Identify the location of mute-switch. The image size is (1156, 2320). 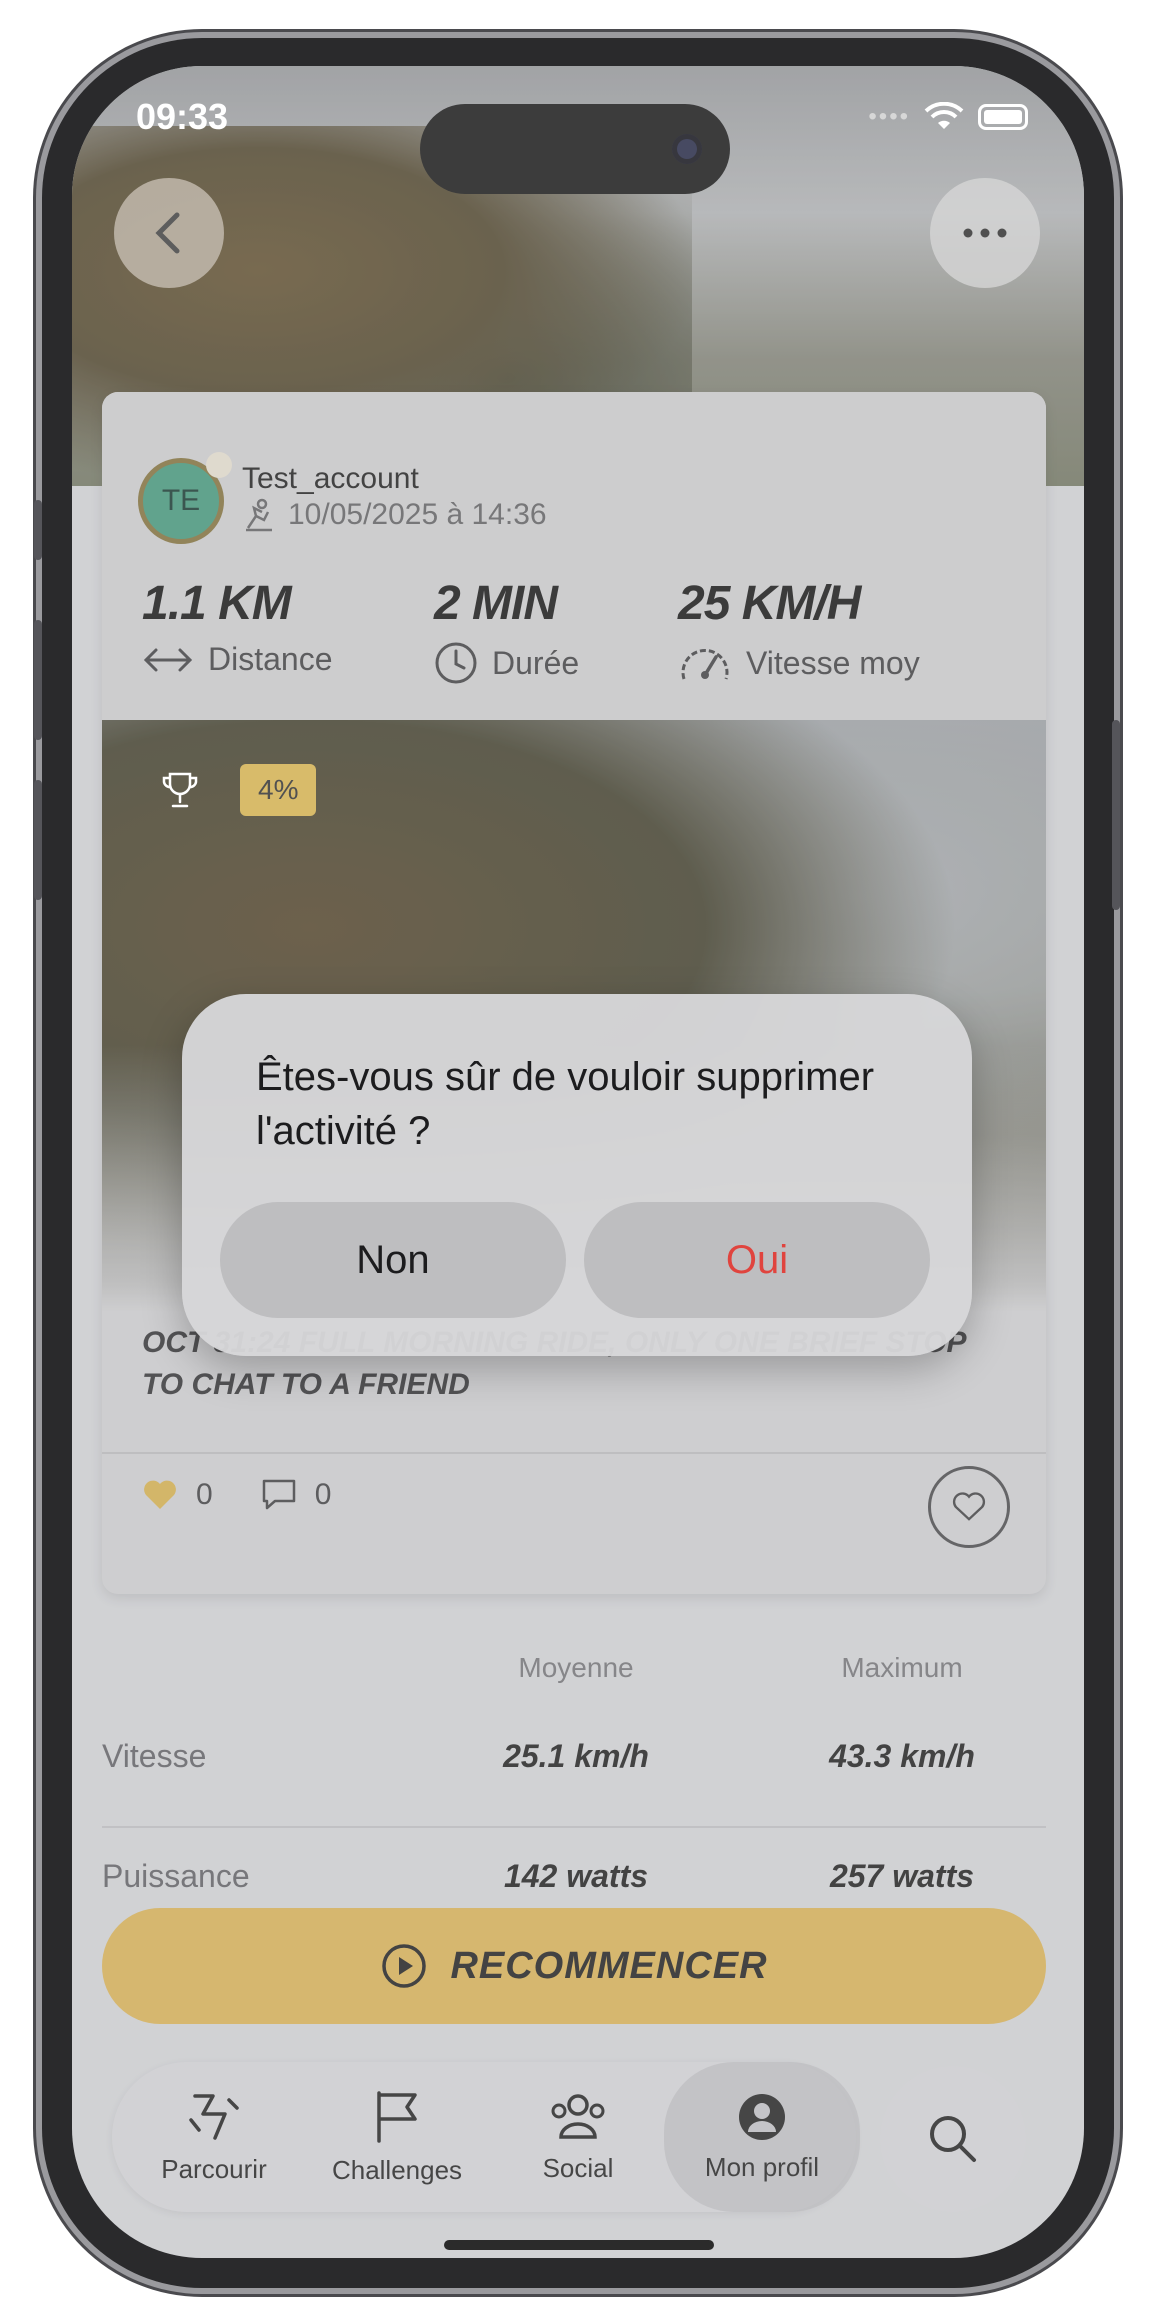
(38, 530).